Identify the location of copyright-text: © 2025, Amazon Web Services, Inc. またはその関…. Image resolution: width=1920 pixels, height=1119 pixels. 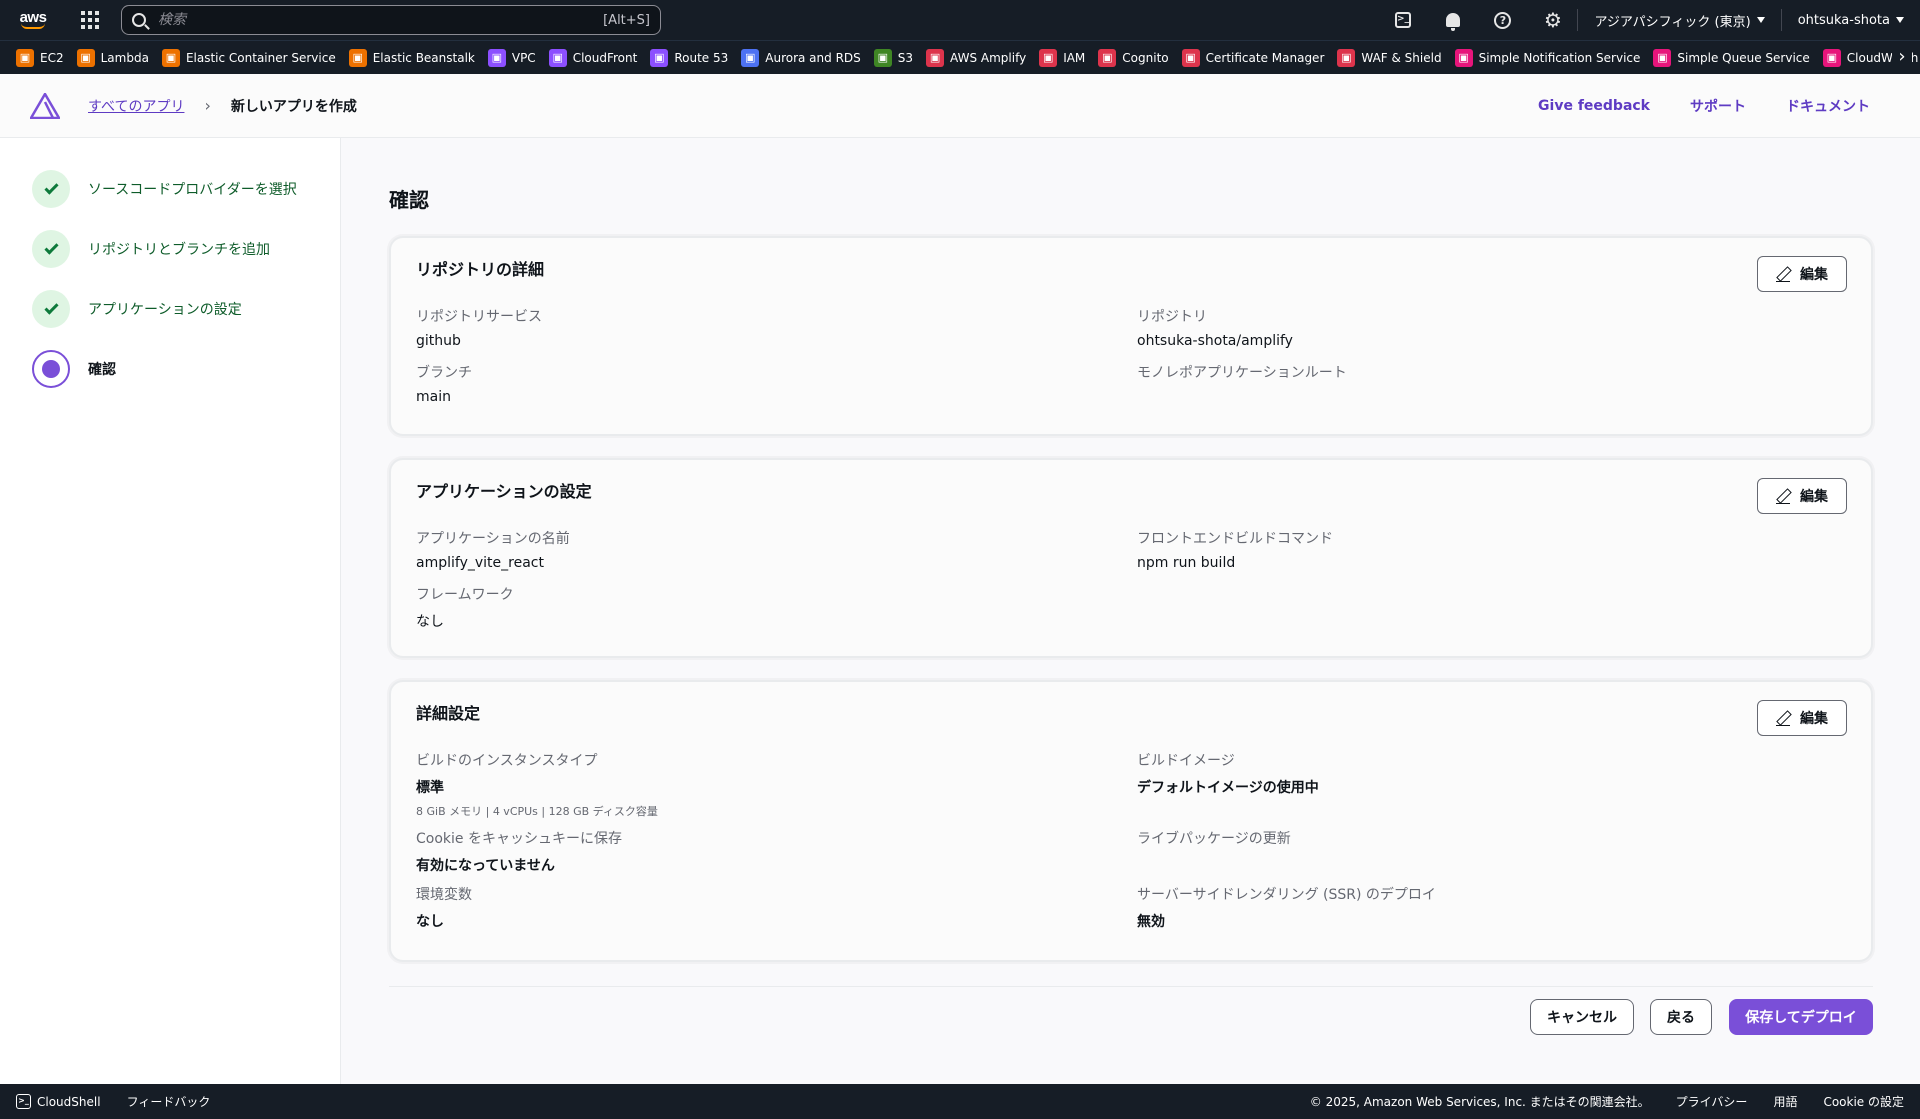
(1479, 1102).